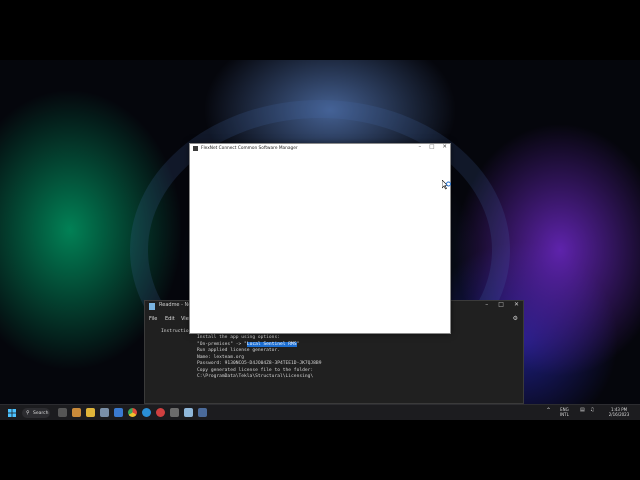 This screenshot has height=480, width=640. What do you see at coordinates (446, 185) in the screenshot?
I see `busy-cursor-icon` at bounding box center [446, 185].